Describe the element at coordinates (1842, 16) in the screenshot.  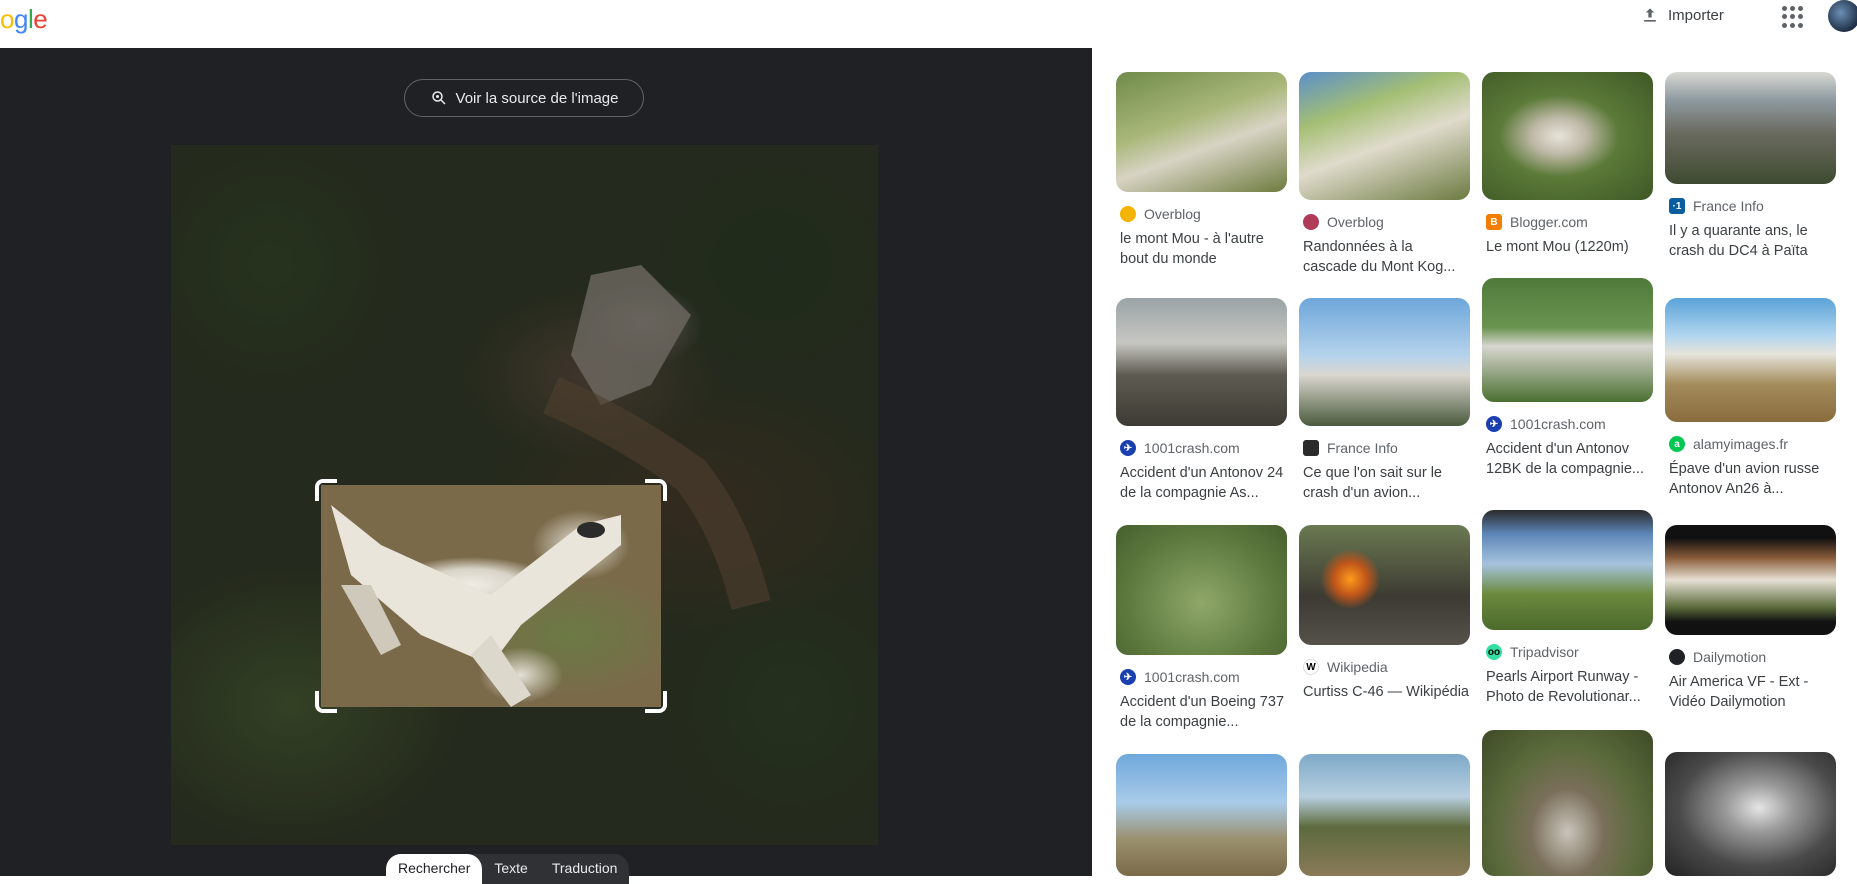
I see `user-avatar` at that location.